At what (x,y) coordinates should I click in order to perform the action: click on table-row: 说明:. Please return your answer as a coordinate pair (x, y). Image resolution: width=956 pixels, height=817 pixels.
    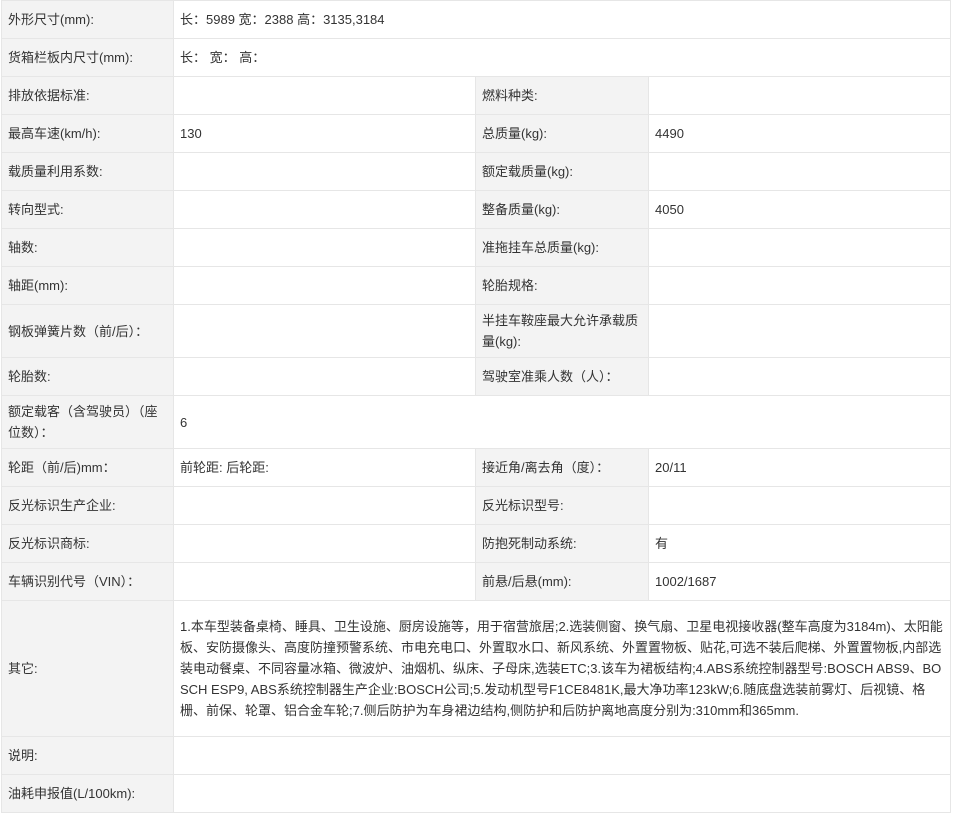
    Looking at the image, I should click on (476, 755).